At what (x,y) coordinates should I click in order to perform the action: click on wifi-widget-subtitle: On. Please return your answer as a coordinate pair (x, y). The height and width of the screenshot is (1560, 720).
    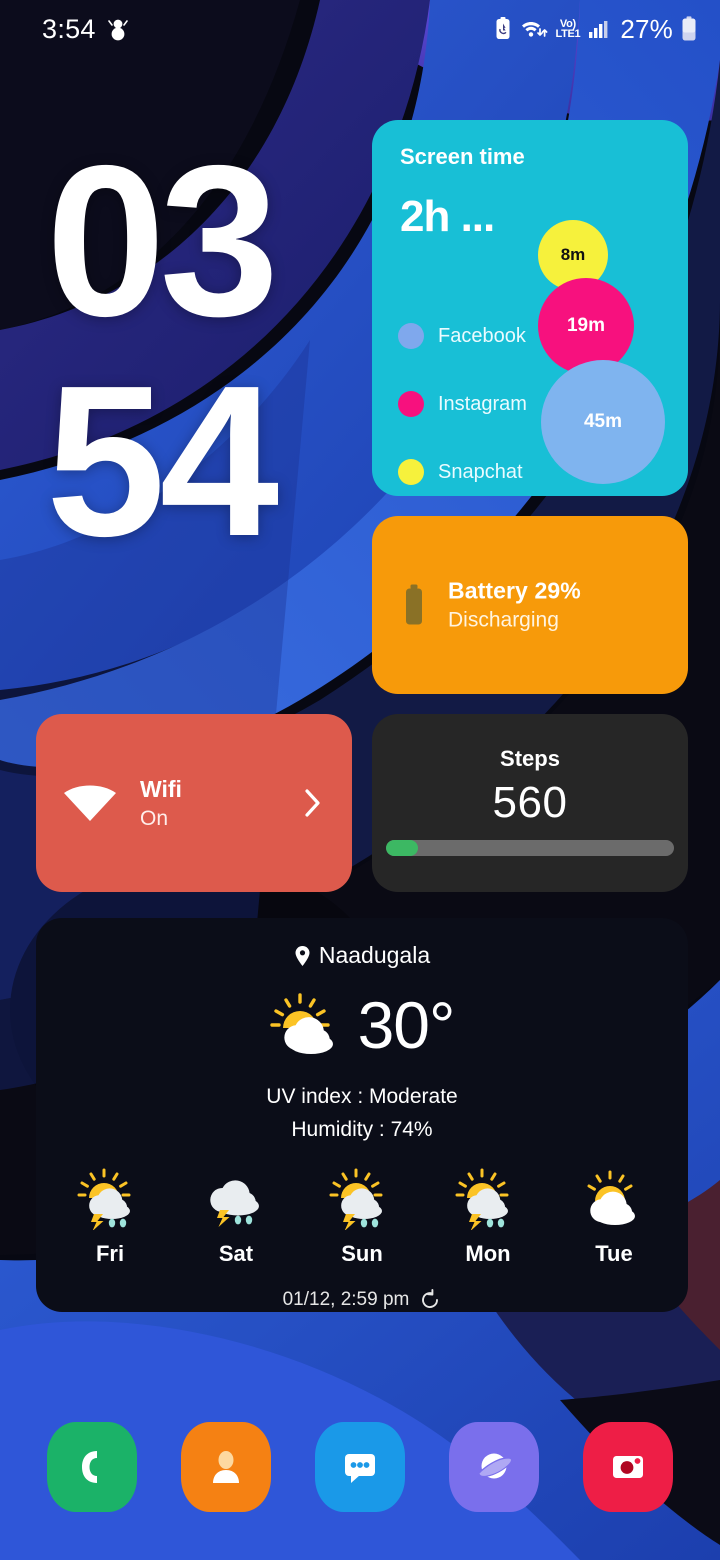
    Looking at the image, I should click on (154, 818).